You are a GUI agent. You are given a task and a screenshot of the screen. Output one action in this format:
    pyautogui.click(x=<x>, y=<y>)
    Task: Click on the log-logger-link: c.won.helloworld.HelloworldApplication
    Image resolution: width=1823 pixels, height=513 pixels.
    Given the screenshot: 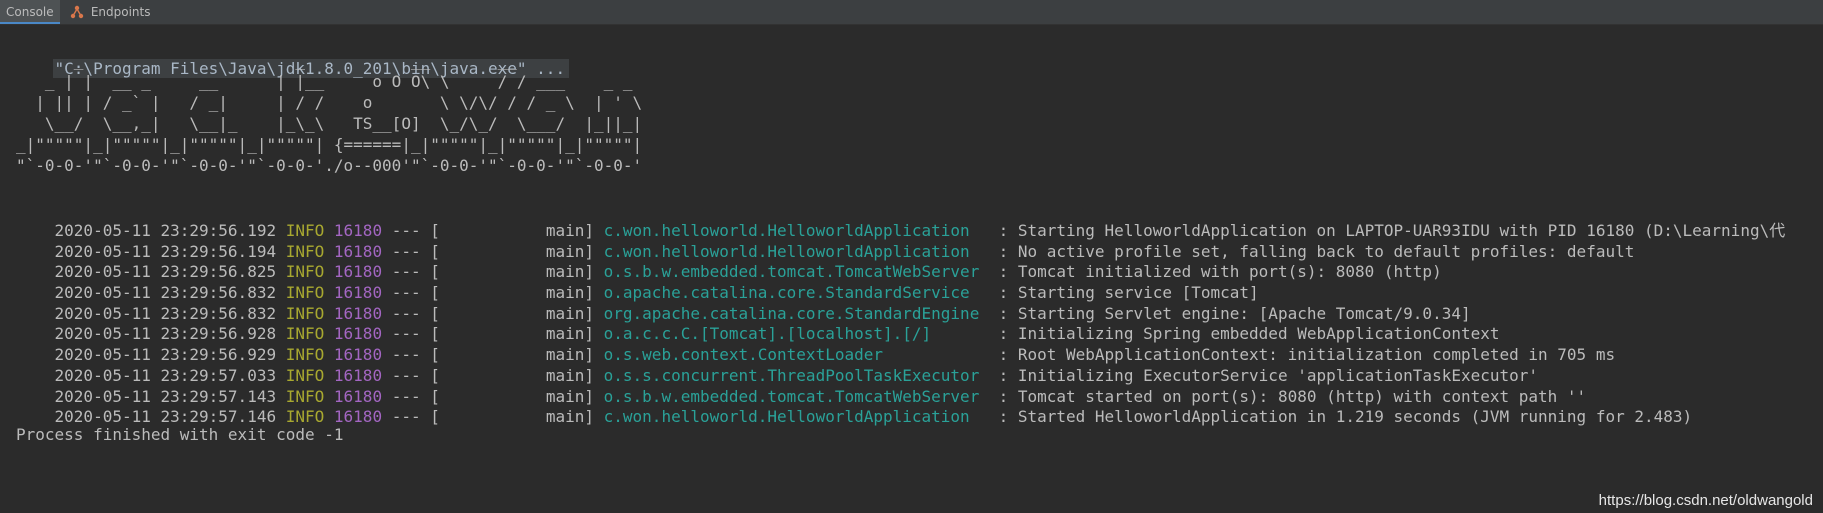 What is the action you would take?
    pyautogui.click(x=796, y=416)
    